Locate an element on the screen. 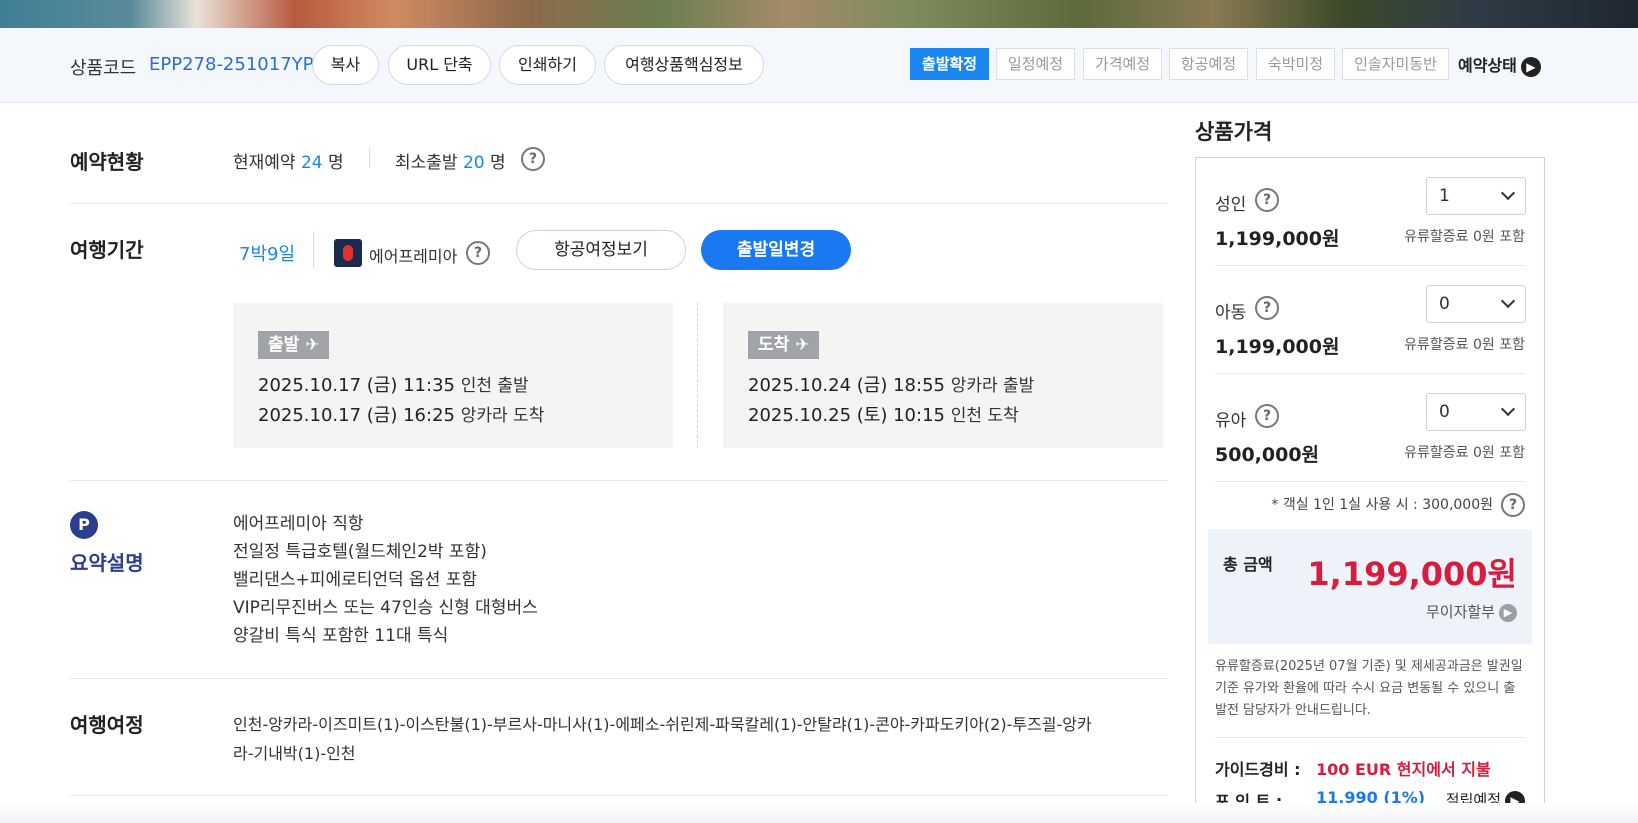  total-box: 총 금액 1,199,000원 무이자할부 ▶ is located at coordinates (1370, 586).